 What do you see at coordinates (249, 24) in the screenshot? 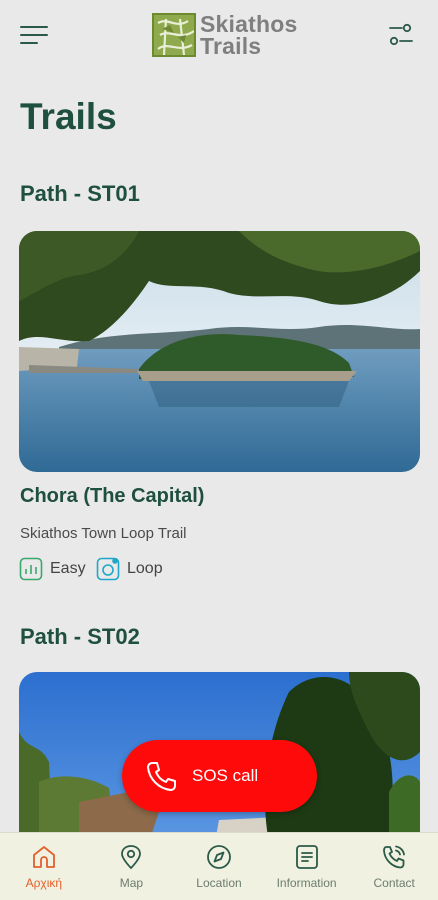
I see `logo-text-line1: Skiathos` at bounding box center [249, 24].